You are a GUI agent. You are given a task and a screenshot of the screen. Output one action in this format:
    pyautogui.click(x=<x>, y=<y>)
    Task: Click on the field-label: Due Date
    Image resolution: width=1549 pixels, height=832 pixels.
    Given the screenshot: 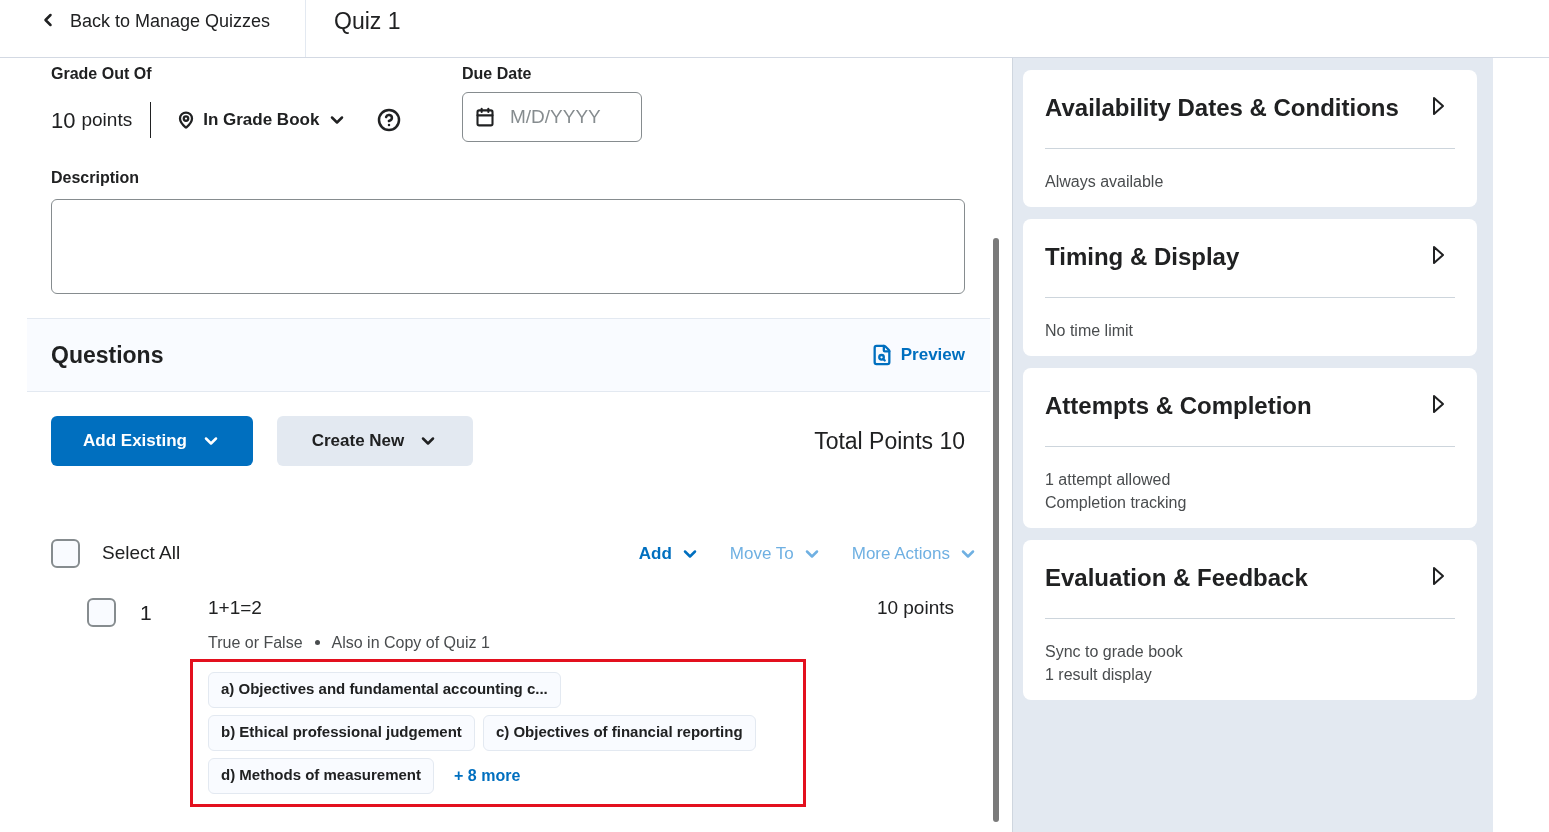 What is the action you would take?
    pyautogui.click(x=497, y=74)
    